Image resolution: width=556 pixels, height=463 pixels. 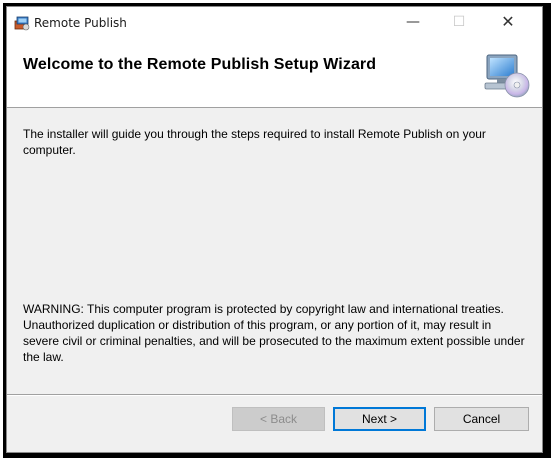 I want to click on back-button: < Back, so click(x=278, y=419).